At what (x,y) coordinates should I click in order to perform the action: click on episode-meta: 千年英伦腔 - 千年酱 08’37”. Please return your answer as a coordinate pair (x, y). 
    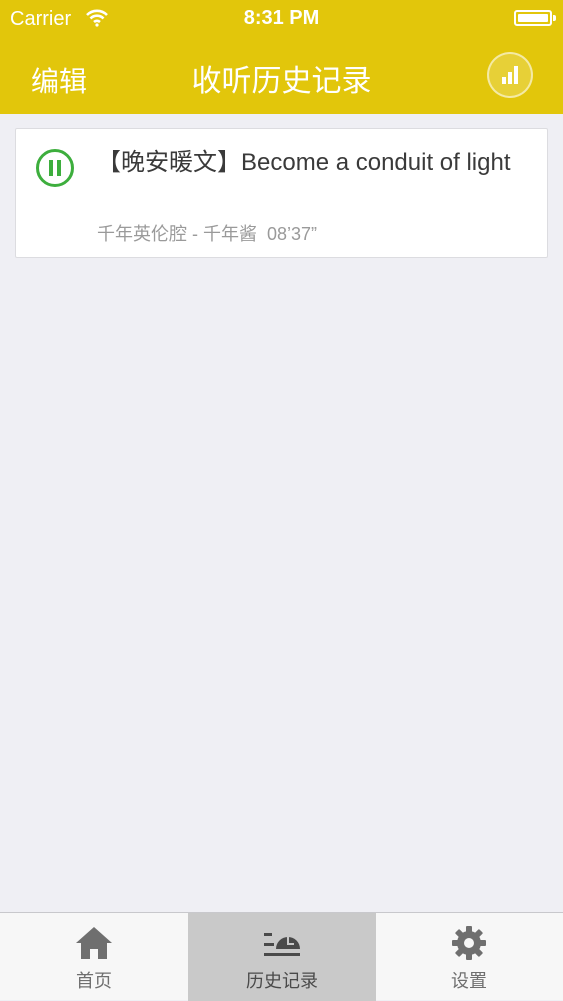
    Looking at the image, I should click on (207, 234).